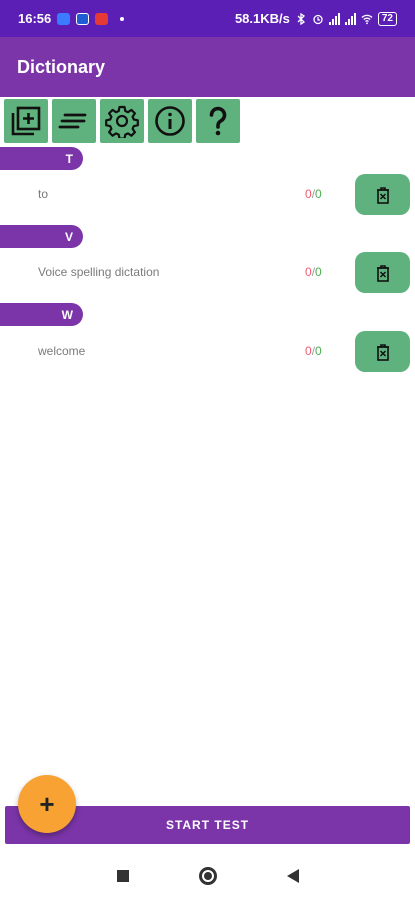  I want to click on add-library-icon, so click(26, 121).